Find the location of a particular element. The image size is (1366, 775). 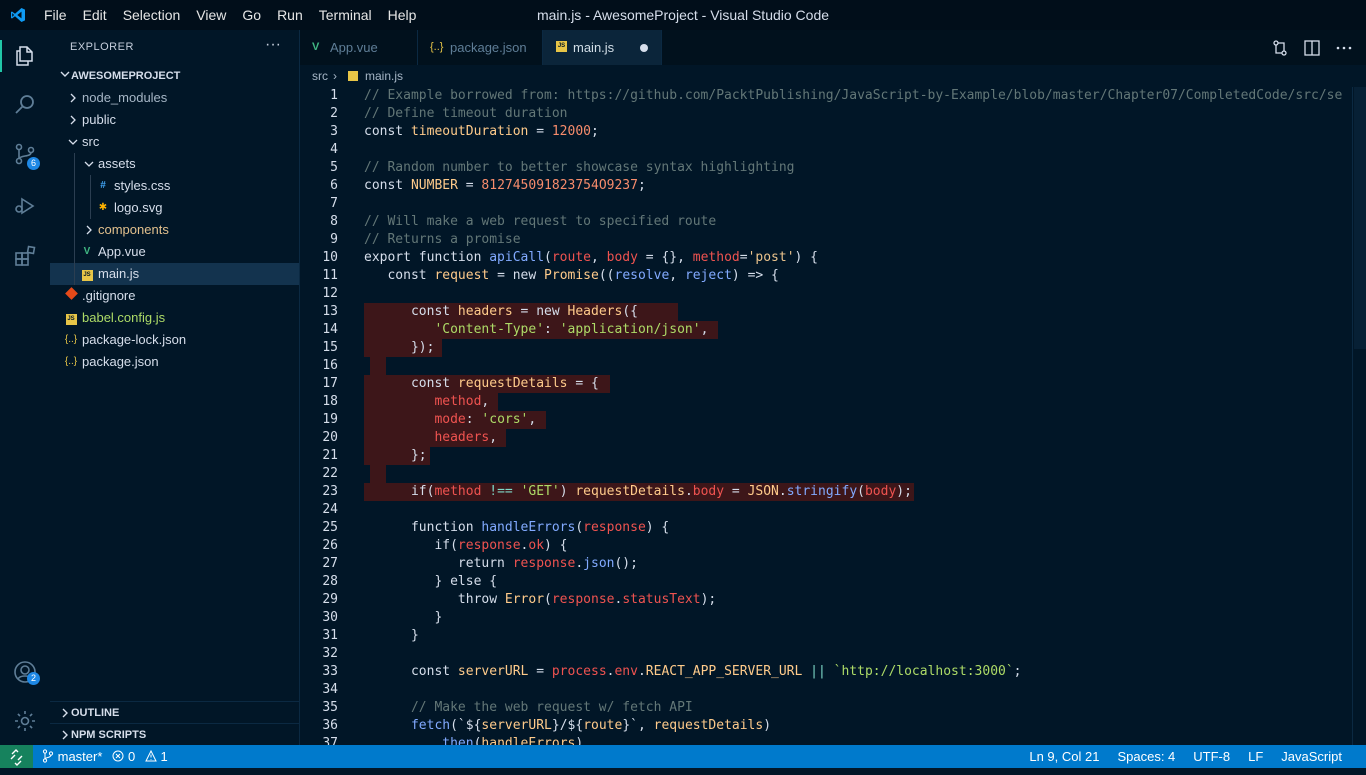

active-indicator is located at coordinates (1, 56).